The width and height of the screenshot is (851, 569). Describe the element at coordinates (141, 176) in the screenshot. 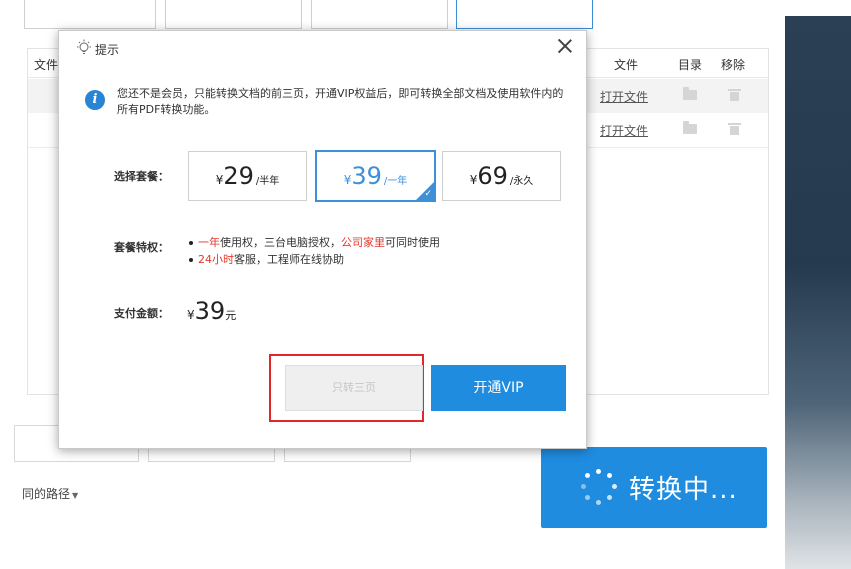

I see `plan-label: 选择套餐：` at that location.